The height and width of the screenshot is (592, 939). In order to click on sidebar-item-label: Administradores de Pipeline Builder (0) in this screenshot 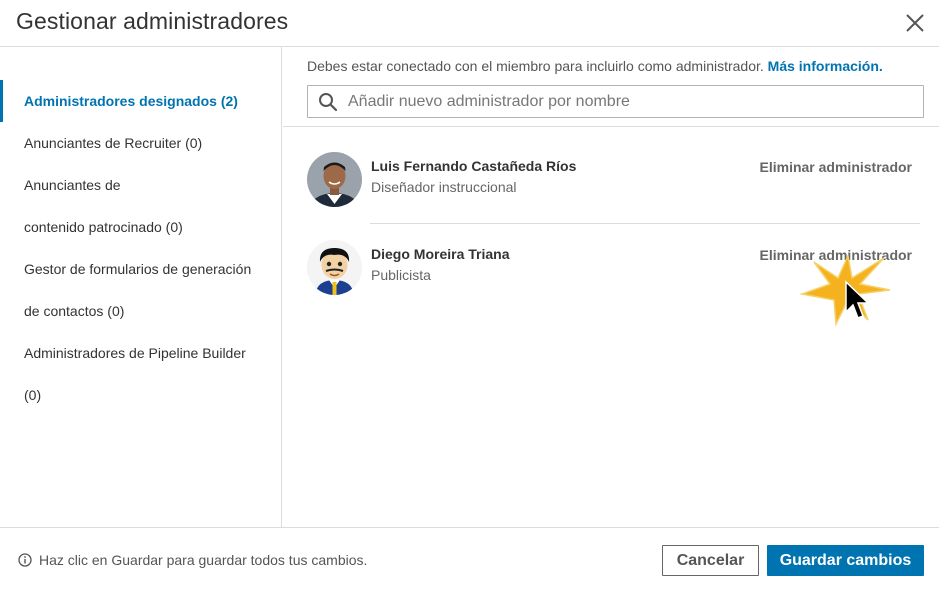, I will do `click(135, 374)`.